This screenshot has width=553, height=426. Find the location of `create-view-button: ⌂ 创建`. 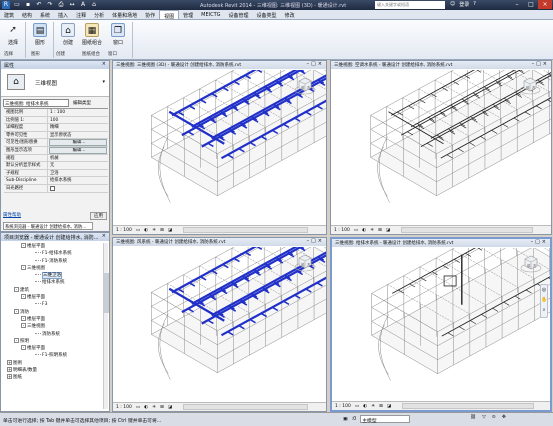

create-view-button: ⌂ 创建 is located at coordinates (68, 34).